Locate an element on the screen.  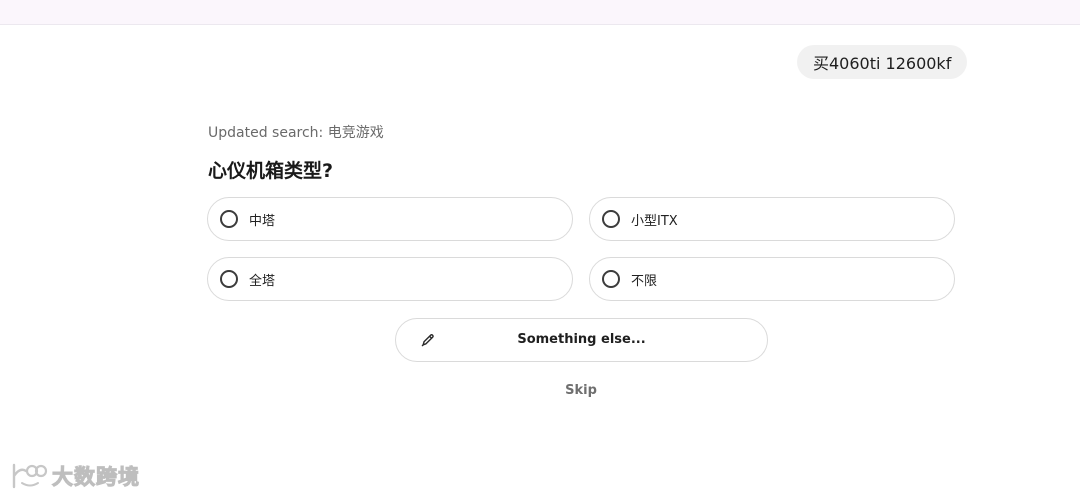
question-title: 心仪机箱类型? is located at coordinates (271, 171).